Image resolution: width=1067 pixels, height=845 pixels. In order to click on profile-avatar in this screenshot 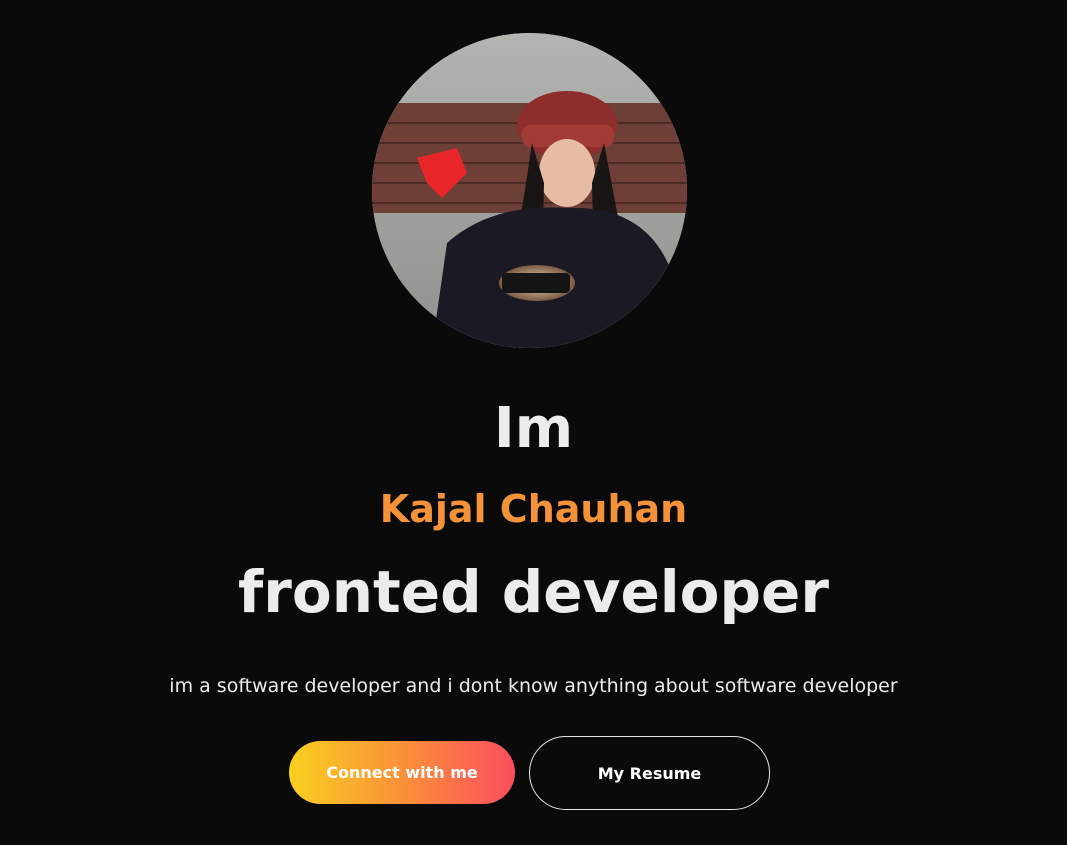, I will do `click(529, 190)`.